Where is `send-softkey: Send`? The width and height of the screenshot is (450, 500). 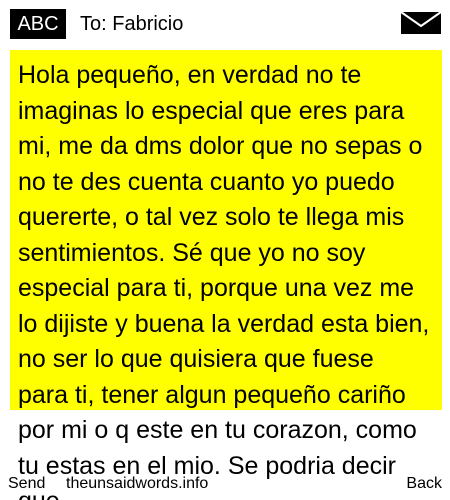
send-softkey: Send is located at coordinates (26, 484).